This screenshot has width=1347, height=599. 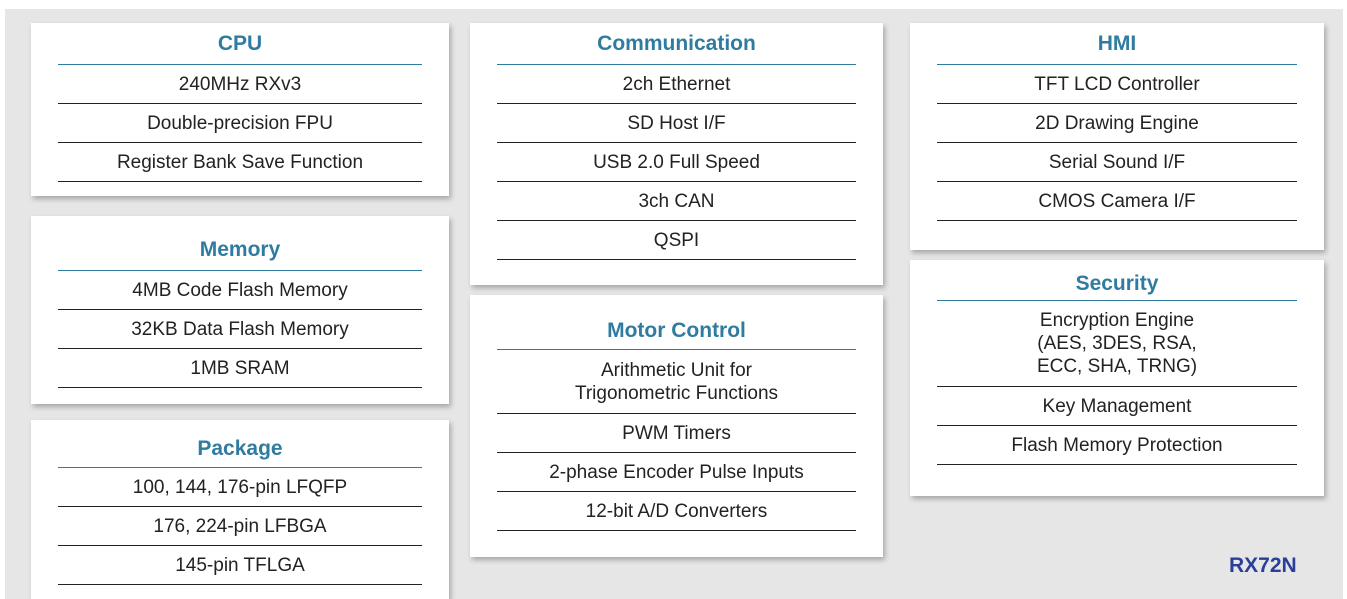 I want to click on security-title: Security, so click(x=1117, y=280).